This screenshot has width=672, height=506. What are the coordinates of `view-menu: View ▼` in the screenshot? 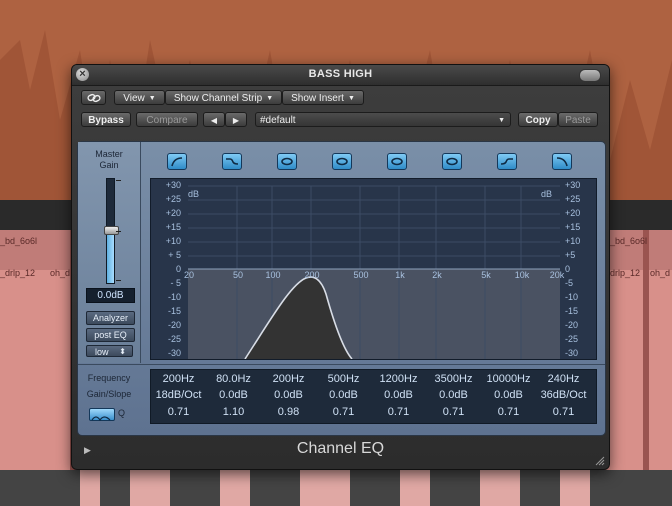 It's located at (139, 97).